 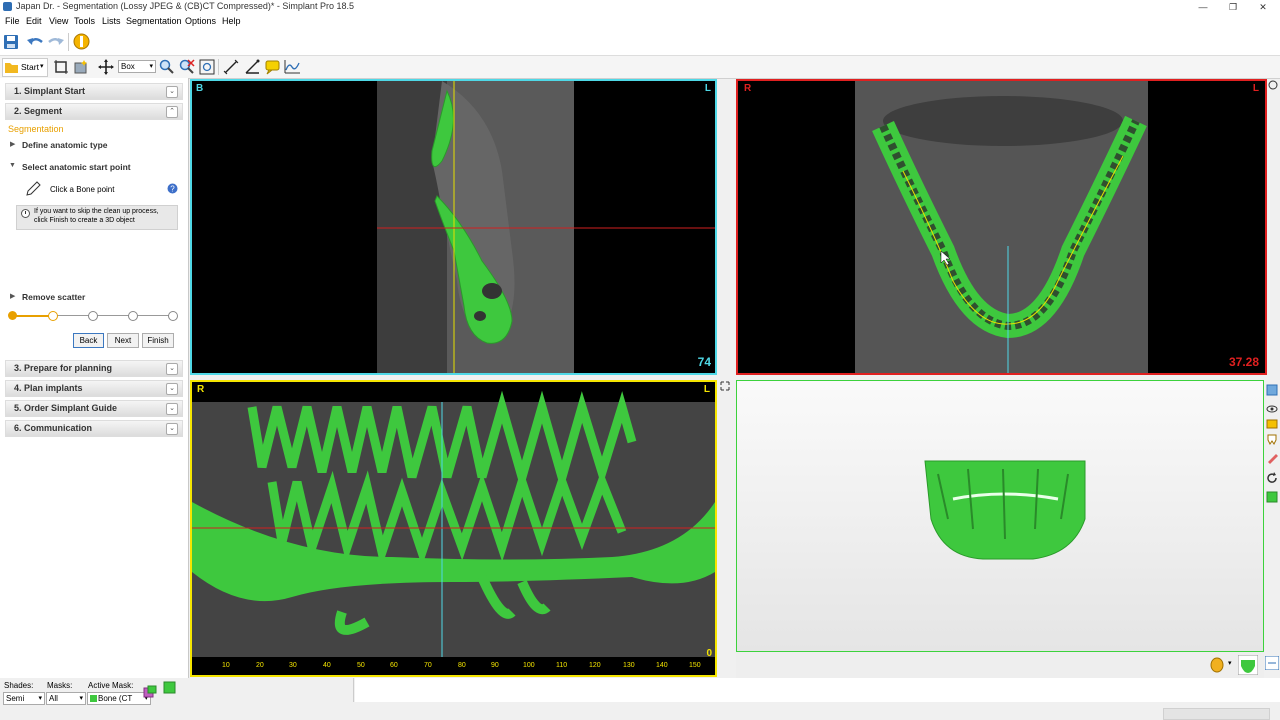 I want to click on finish-button: Finish, so click(x=158, y=340).